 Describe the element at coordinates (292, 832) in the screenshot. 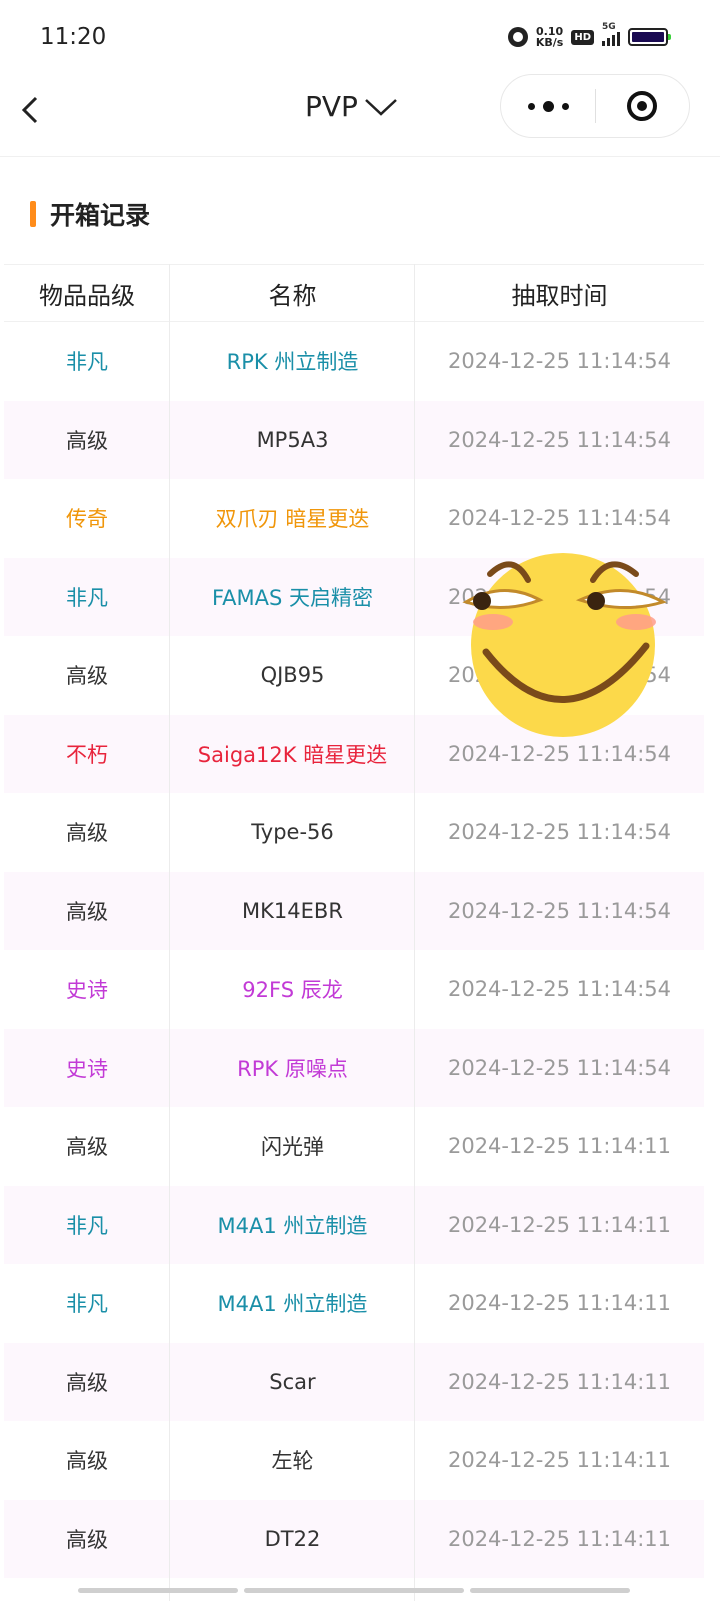

I see `cell-name: Type-56` at that location.